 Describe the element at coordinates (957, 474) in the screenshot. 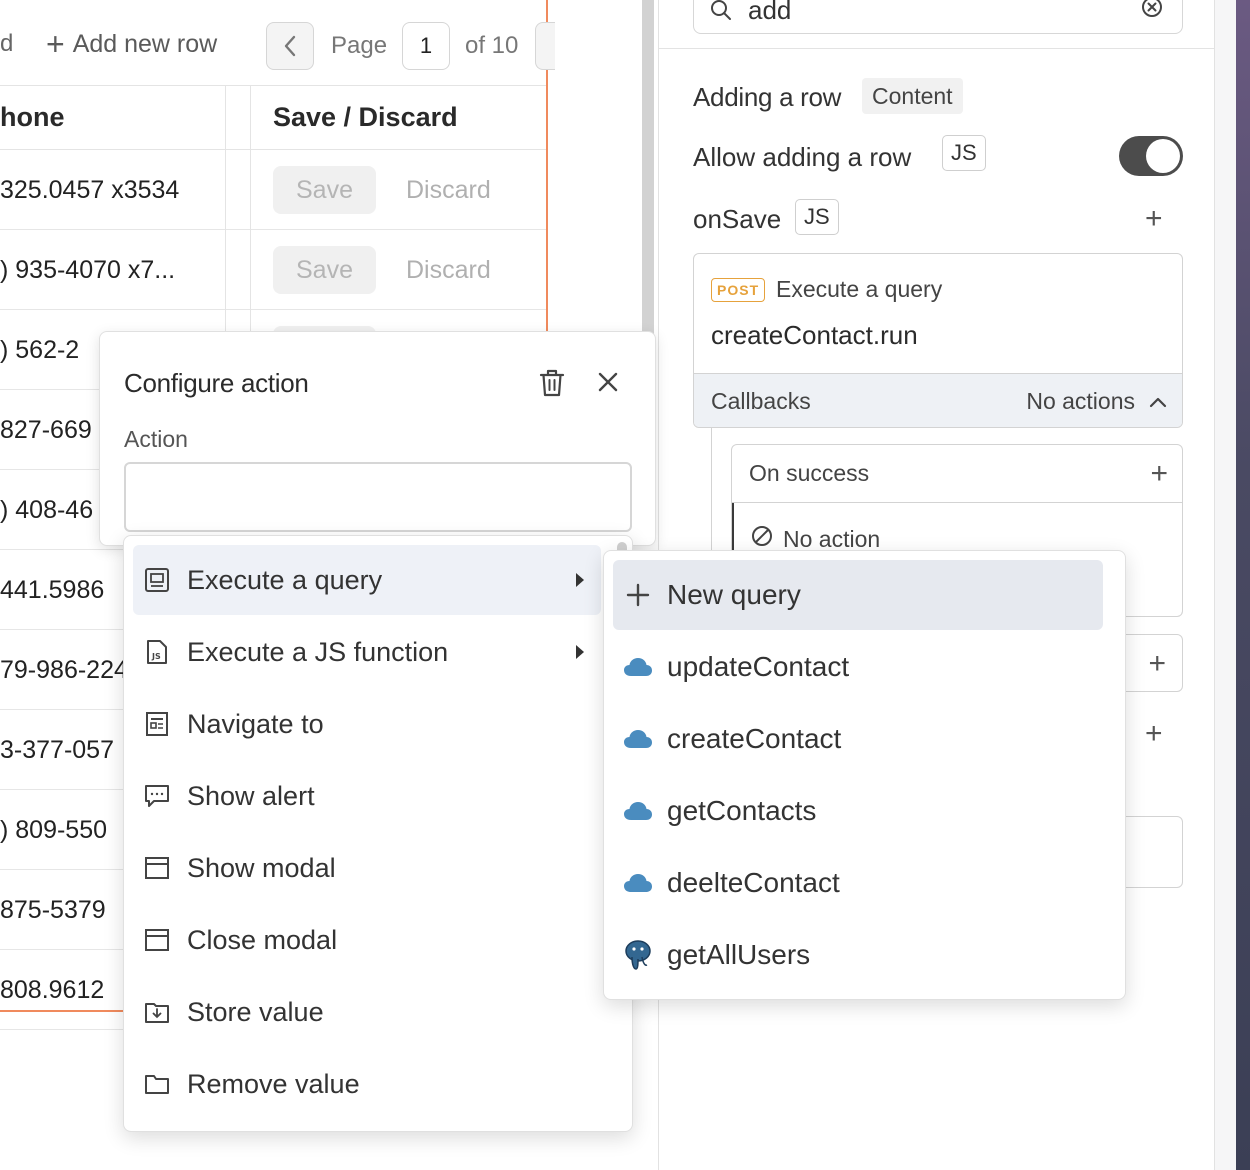

I see `on-success-header: On success +` at that location.